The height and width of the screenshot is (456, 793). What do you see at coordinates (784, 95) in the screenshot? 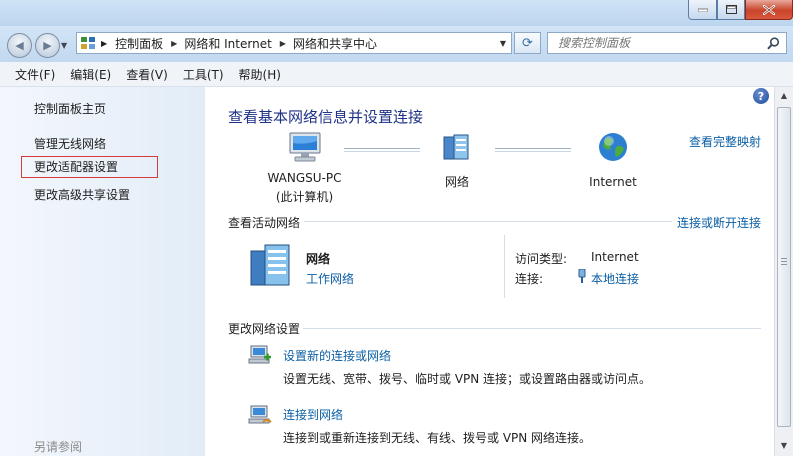
I see `scroll-up-icon: ▲` at bounding box center [784, 95].